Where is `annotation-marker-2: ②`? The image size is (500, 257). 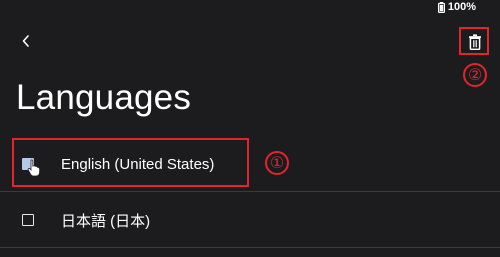
annotation-marker-2: ② is located at coordinates (475, 75).